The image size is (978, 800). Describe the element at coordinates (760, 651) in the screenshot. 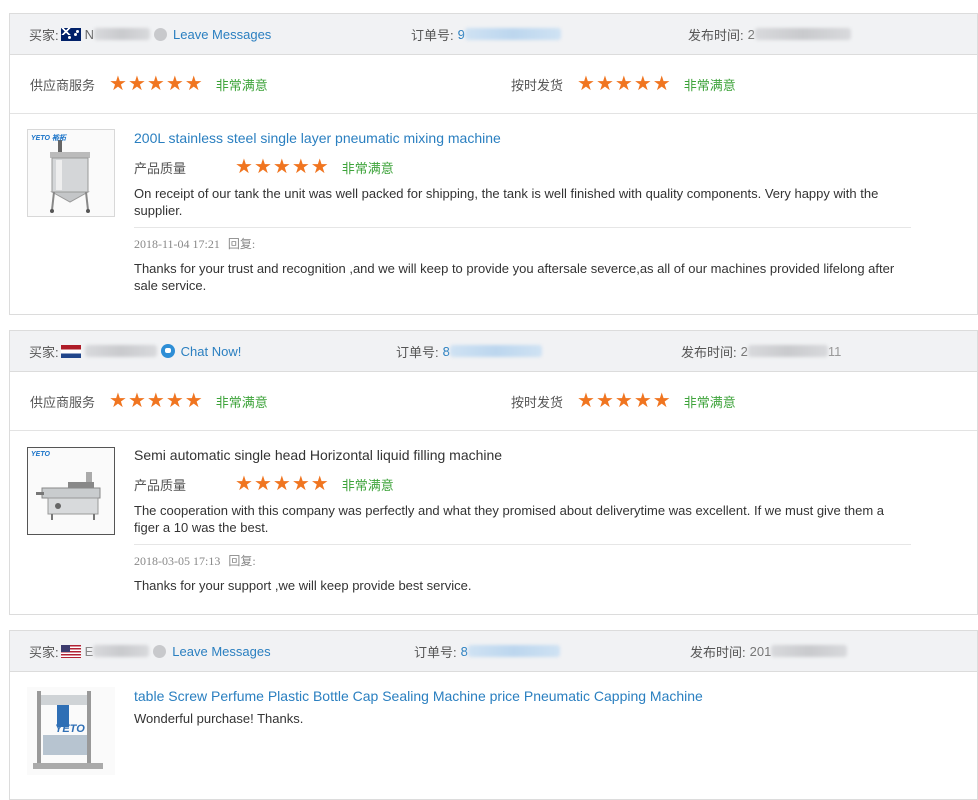

I see `post-time: 201` at that location.